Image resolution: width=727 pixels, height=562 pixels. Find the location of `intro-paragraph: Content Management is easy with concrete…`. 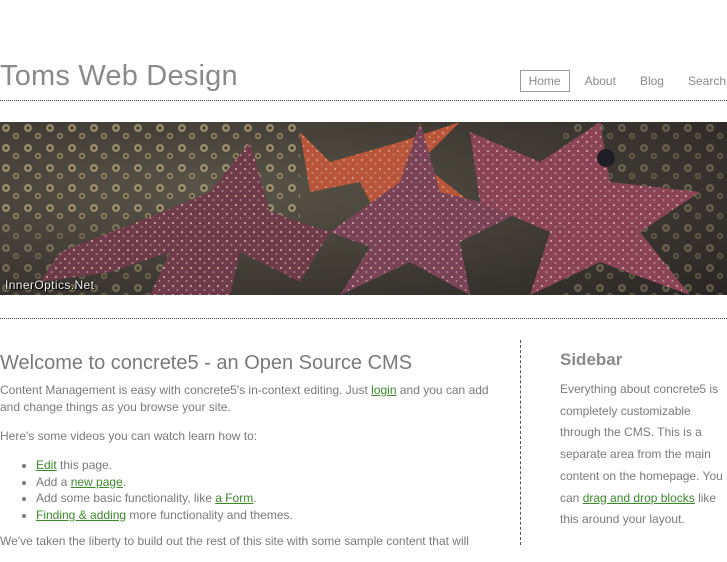

intro-paragraph: Content Management is easy with concrete… is located at coordinates (250, 399).